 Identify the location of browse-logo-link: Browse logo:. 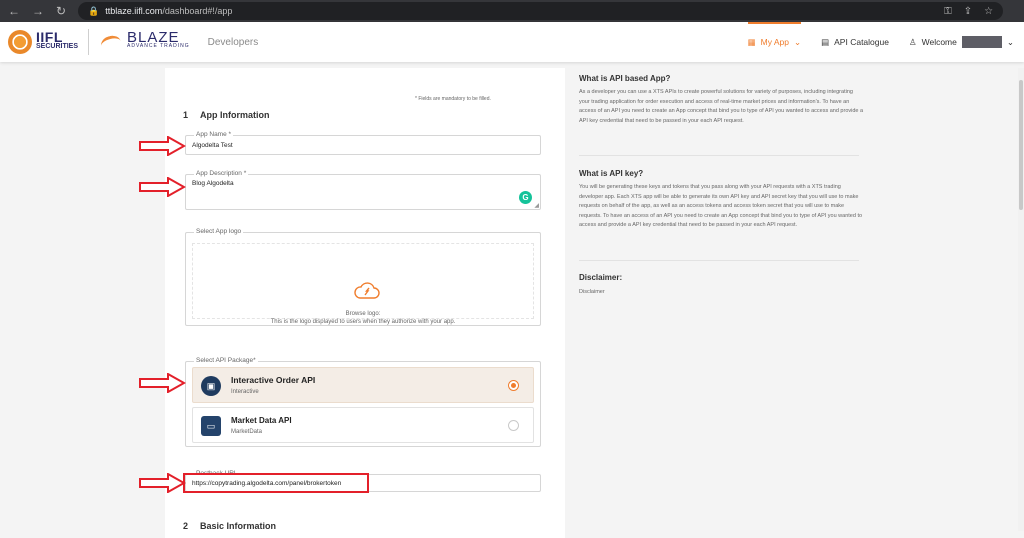
(363, 314).